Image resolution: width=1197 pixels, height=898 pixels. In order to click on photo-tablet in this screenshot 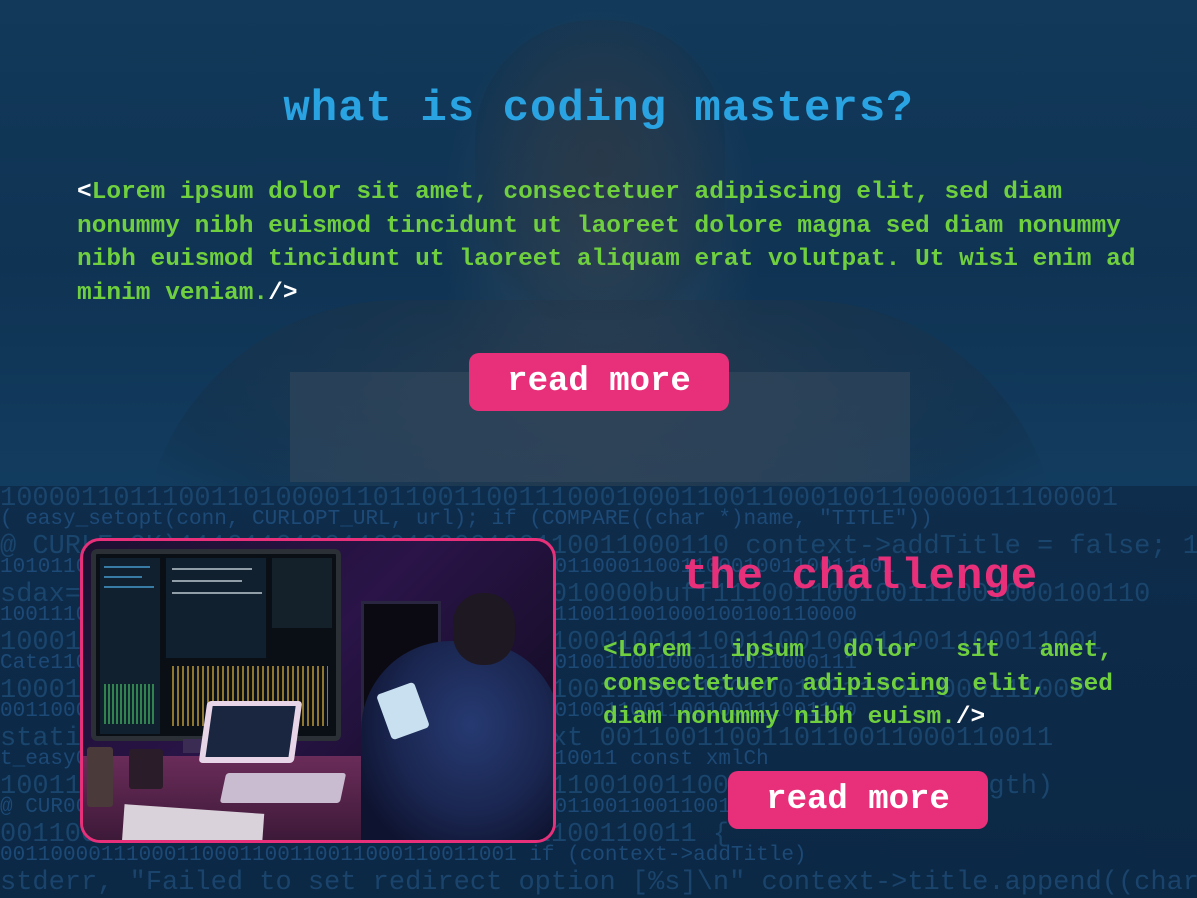, I will do `click(250, 732)`.